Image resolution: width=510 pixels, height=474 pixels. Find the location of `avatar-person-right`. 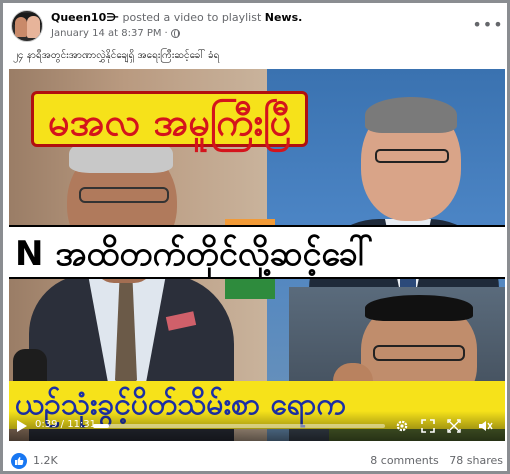

avatar-person-right is located at coordinates (33, 27).